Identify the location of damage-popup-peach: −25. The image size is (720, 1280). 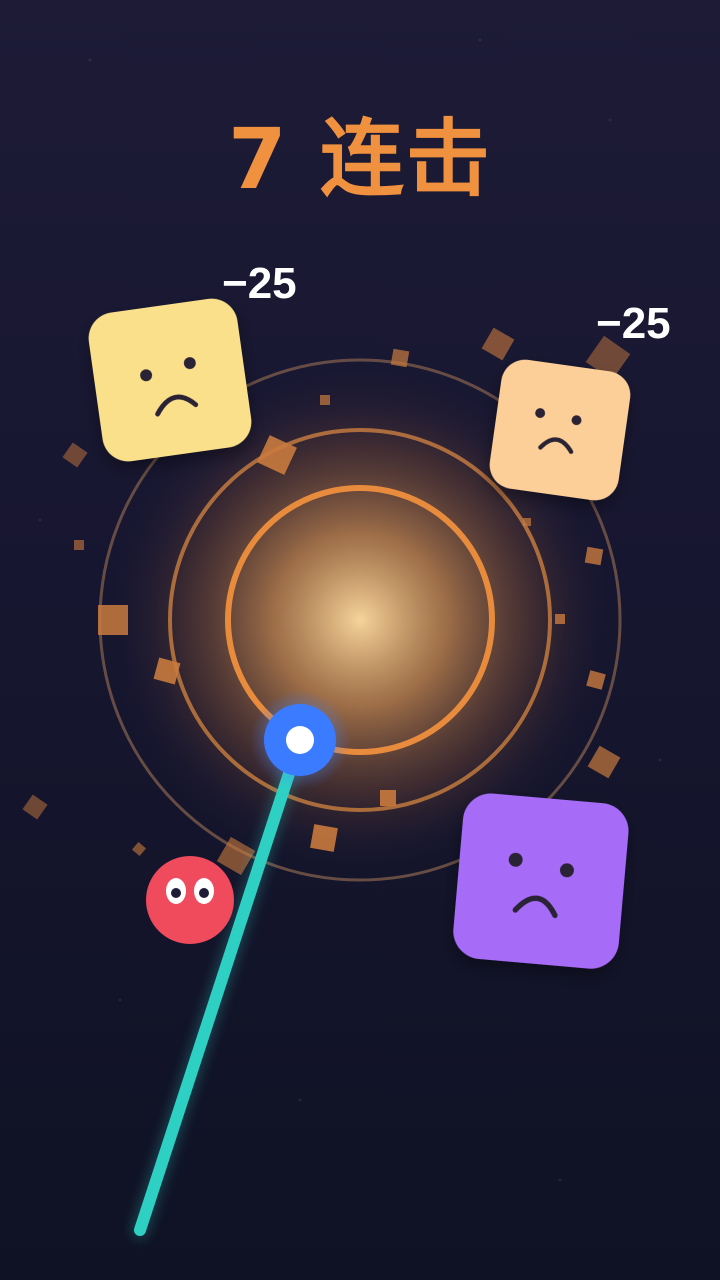
(633, 323).